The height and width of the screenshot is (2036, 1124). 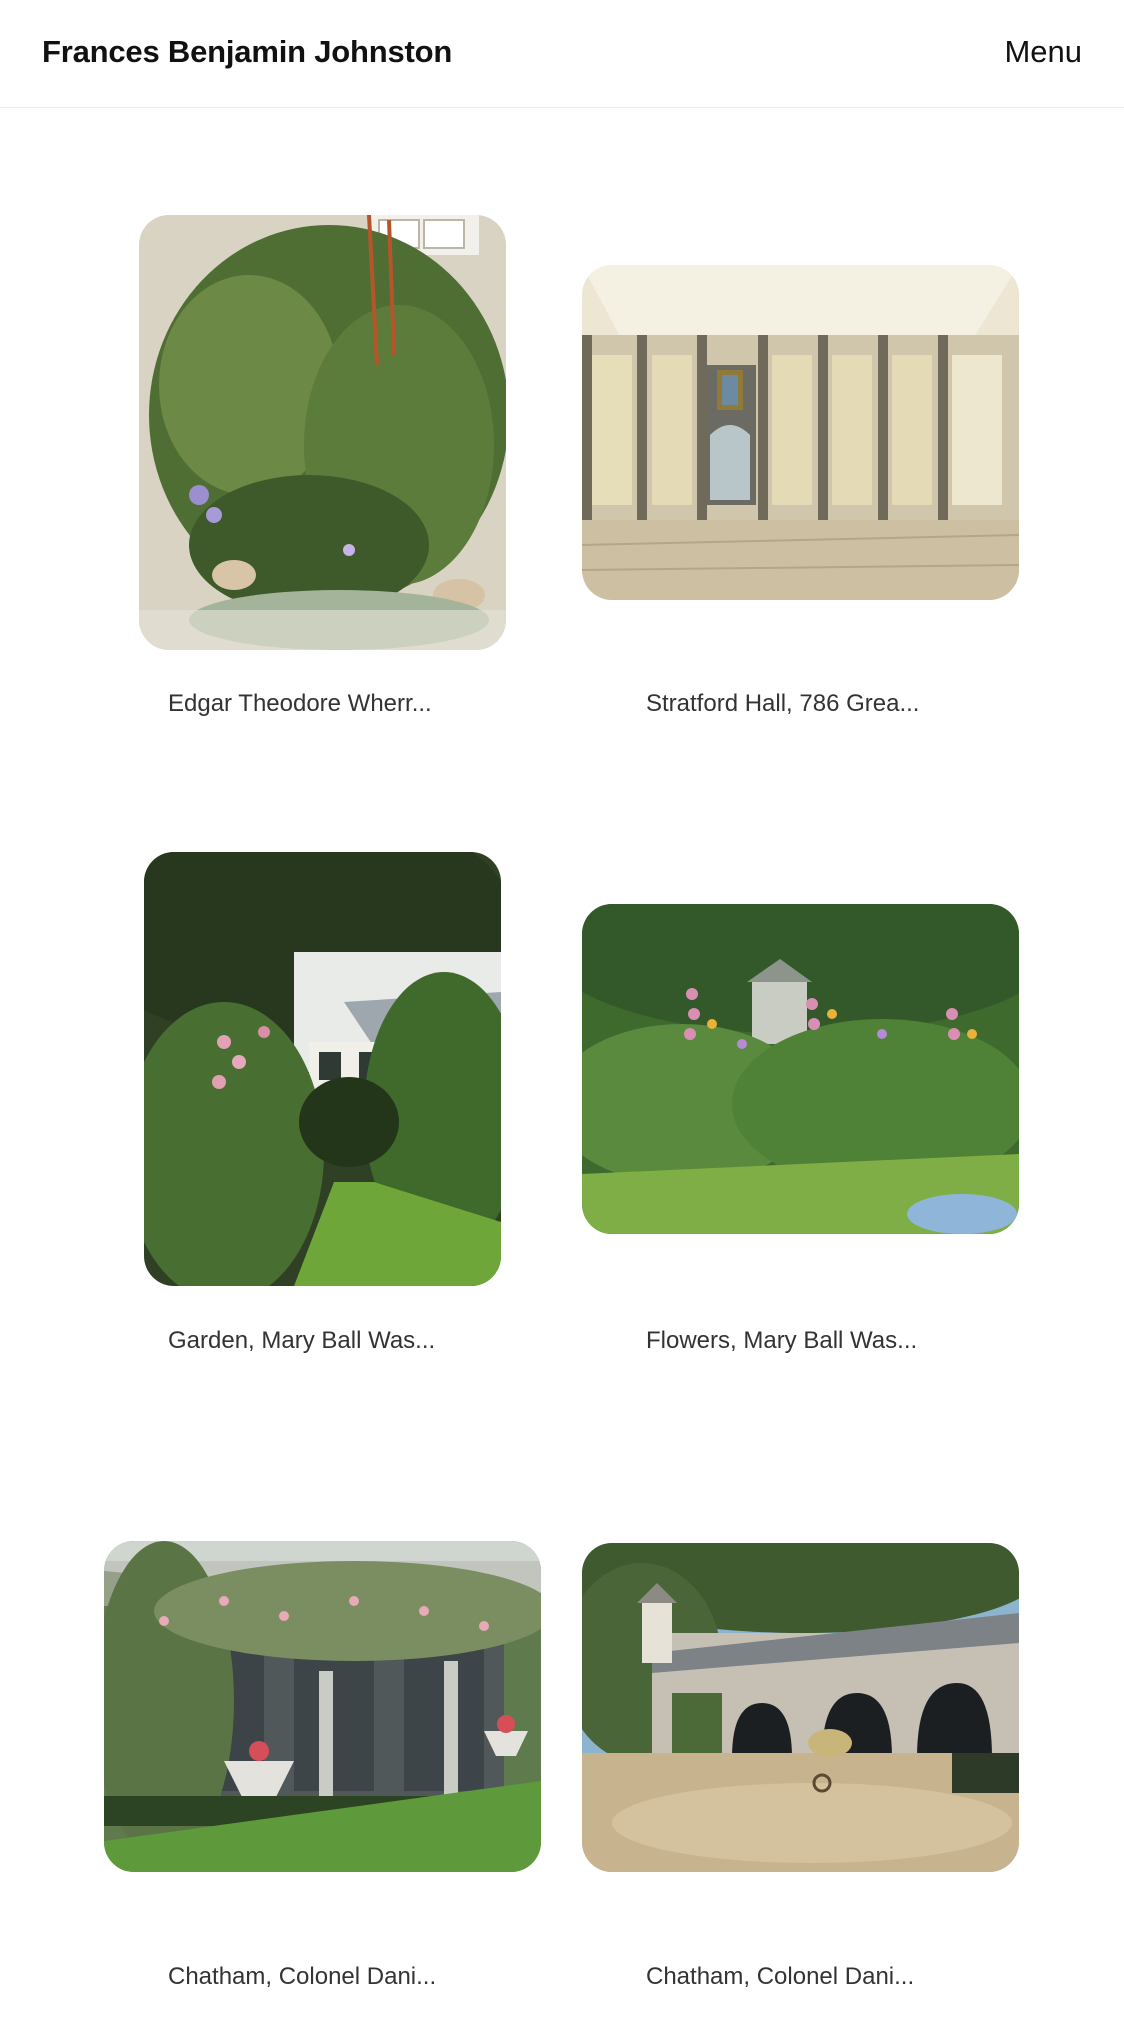 What do you see at coordinates (800, 1707) in the screenshot?
I see `gallery-photo-courtyard` at bounding box center [800, 1707].